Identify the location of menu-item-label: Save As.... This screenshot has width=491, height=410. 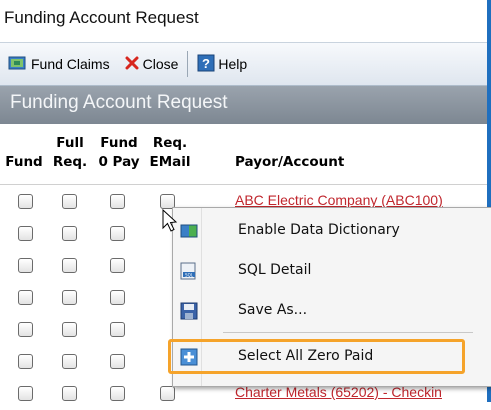
(273, 310).